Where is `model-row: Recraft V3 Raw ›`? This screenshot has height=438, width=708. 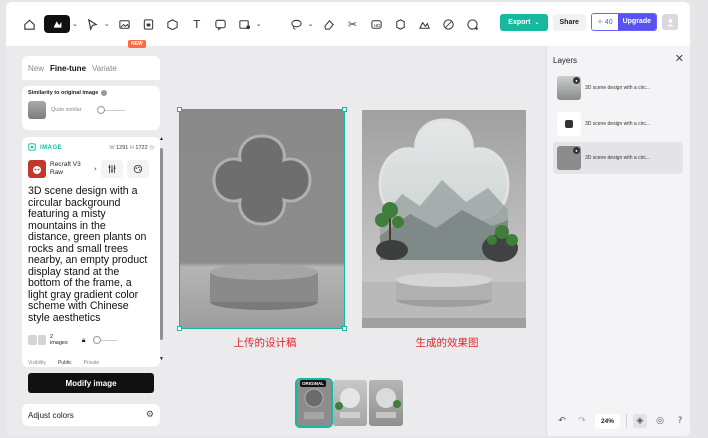 model-row: Recraft V3 Raw › is located at coordinates (91, 169).